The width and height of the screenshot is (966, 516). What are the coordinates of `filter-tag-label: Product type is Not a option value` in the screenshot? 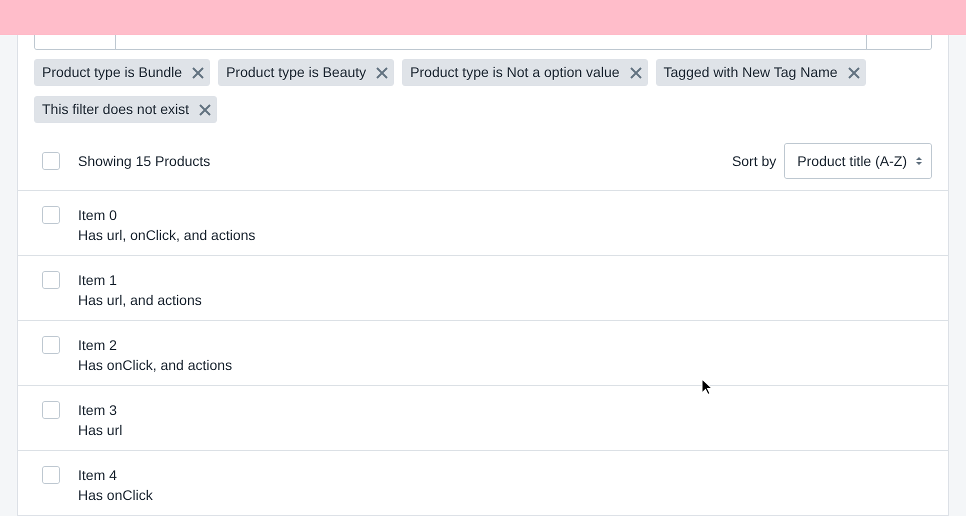 It's located at (515, 72).